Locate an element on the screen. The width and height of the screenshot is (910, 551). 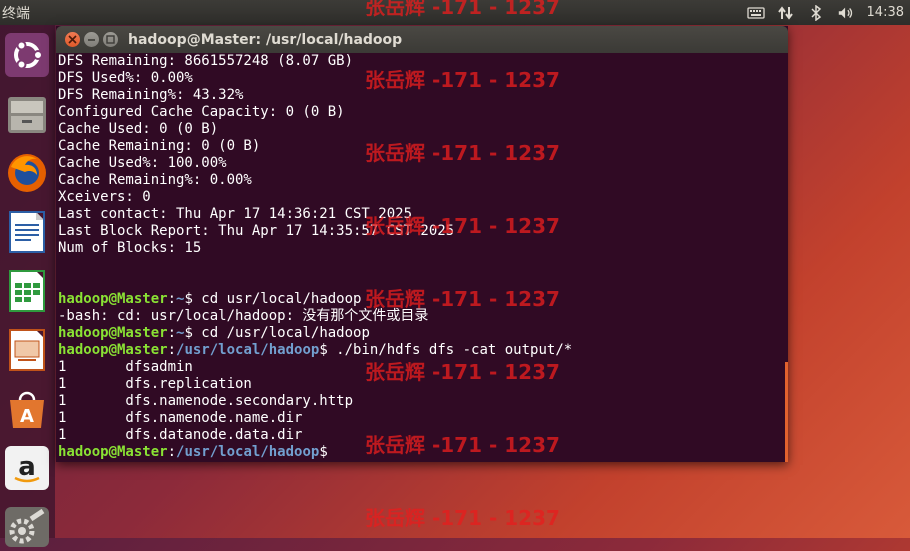
output-line: 1 dfs.namenode.secondary.http is located at coordinates (206, 401).